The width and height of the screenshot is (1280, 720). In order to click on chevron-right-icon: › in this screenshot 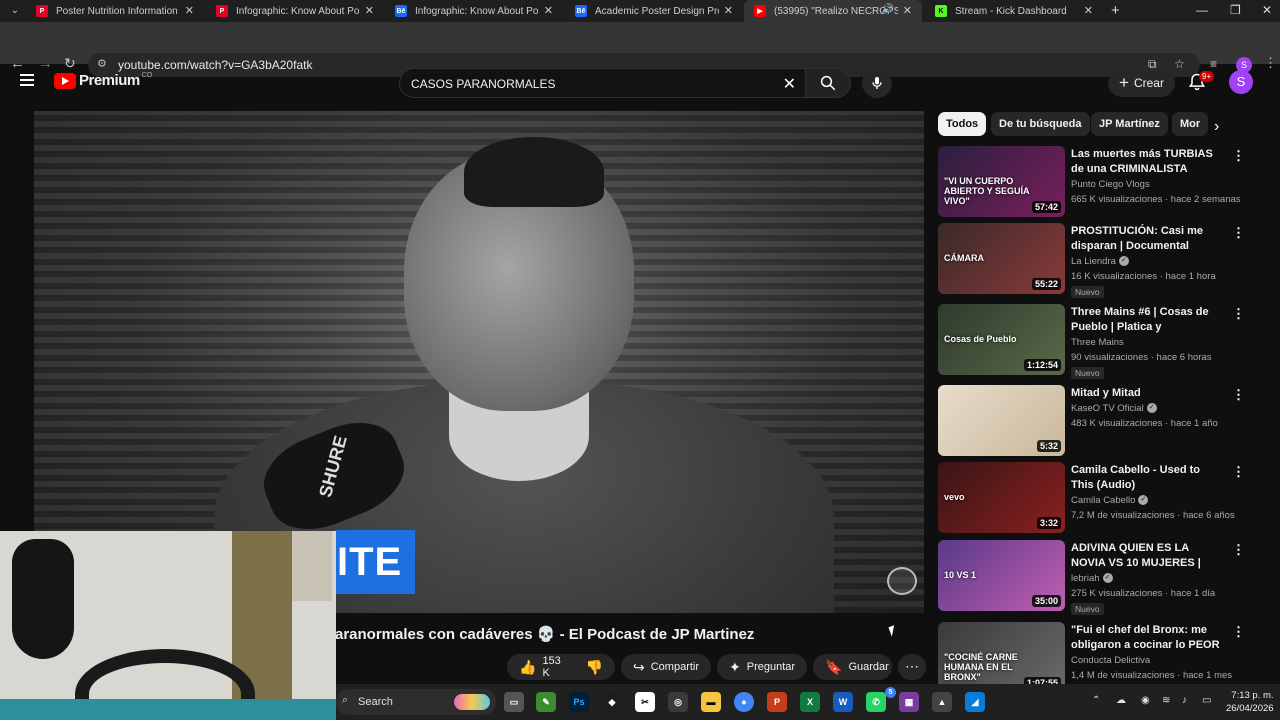, I will do `click(1216, 127)`.